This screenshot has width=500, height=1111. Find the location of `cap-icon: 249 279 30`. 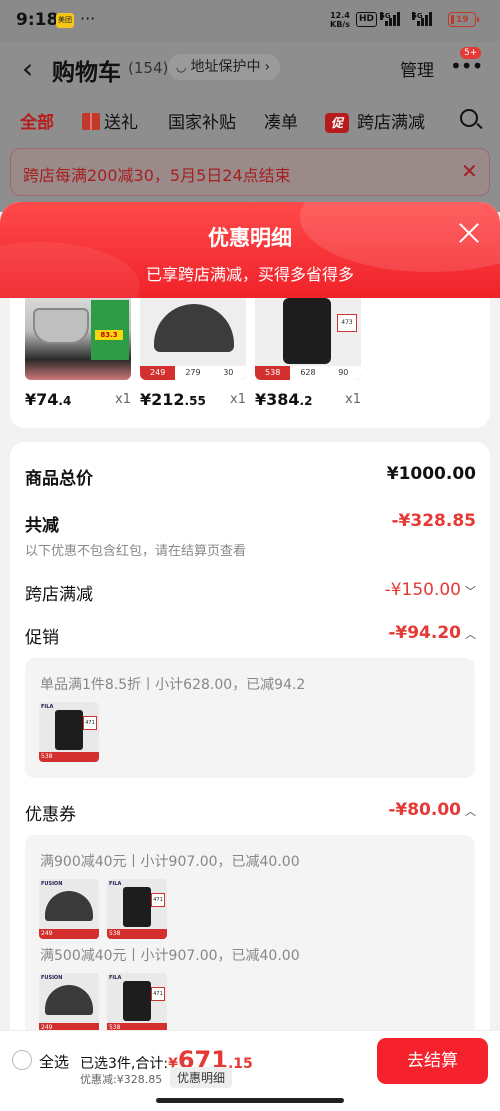

cap-icon: 249 279 30 is located at coordinates (193, 339).